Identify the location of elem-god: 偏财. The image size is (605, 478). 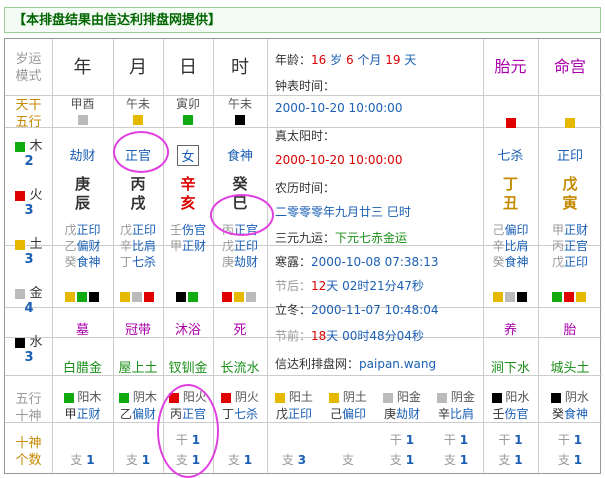
(144, 414).